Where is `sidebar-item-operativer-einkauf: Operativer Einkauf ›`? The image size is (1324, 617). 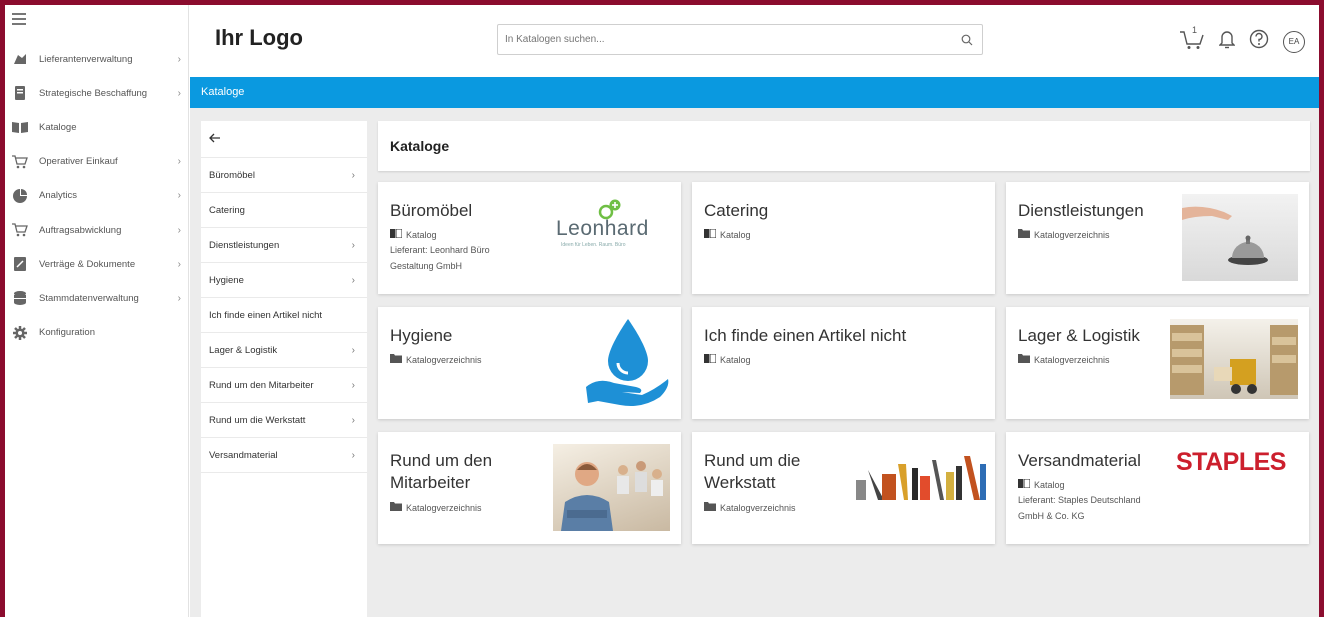 sidebar-item-operativer-einkauf: Operativer Einkauf › is located at coordinates (97, 162).